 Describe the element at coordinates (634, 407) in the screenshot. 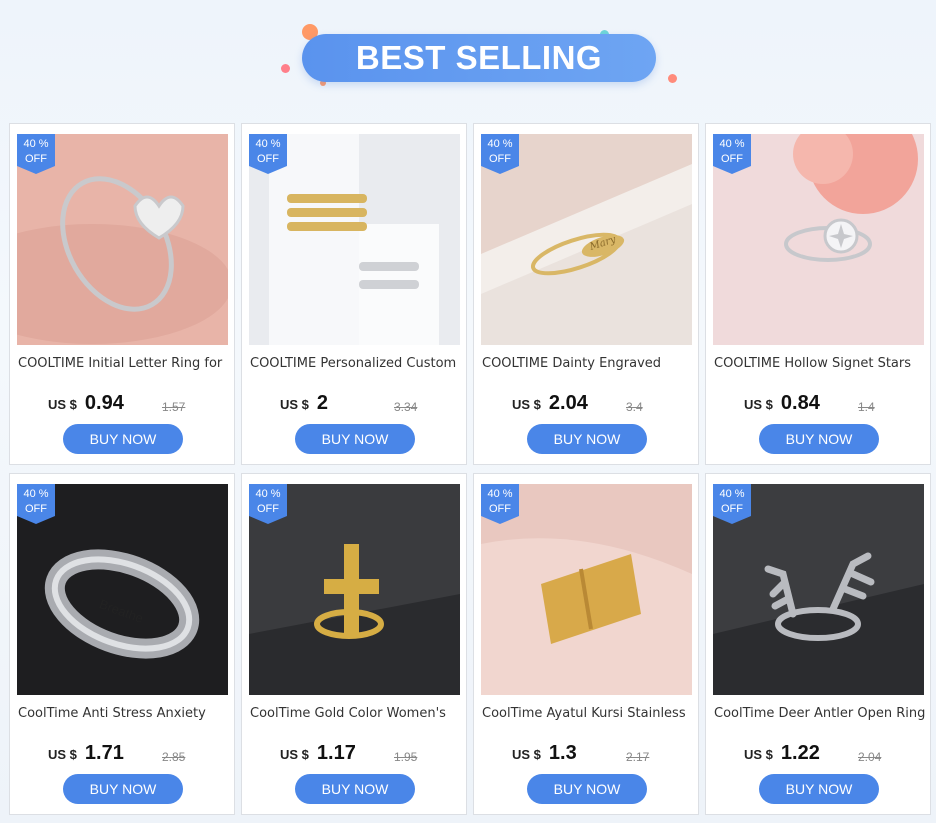

I see `original-price: 3.4` at that location.